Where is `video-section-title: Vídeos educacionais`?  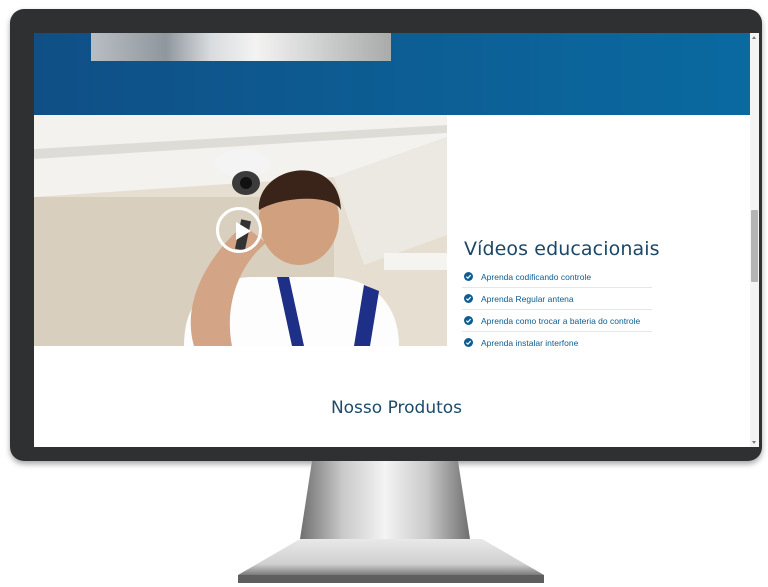 video-section-title: Vídeos educacionais is located at coordinates (562, 249).